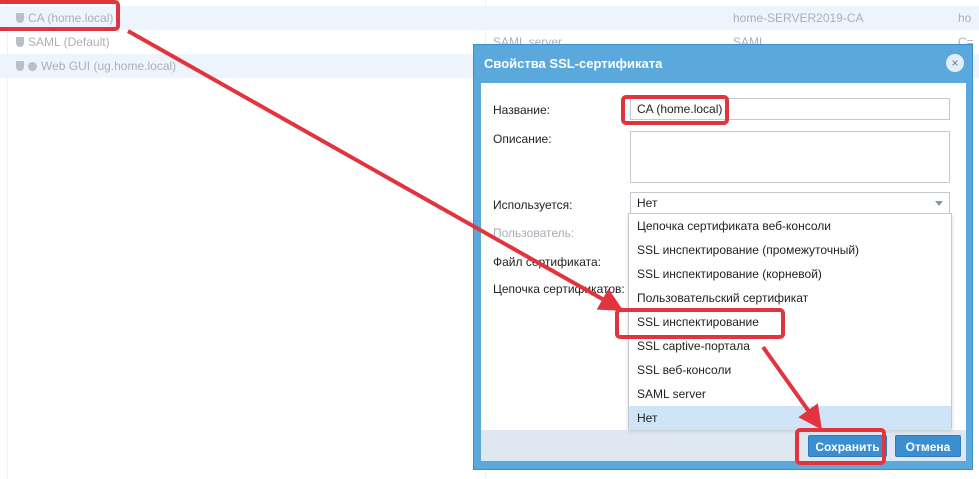 Image resolution: width=979 pixels, height=479 pixels. Describe the element at coordinates (840, 446) in the screenshot. I see `highlight-save-button` at that location.